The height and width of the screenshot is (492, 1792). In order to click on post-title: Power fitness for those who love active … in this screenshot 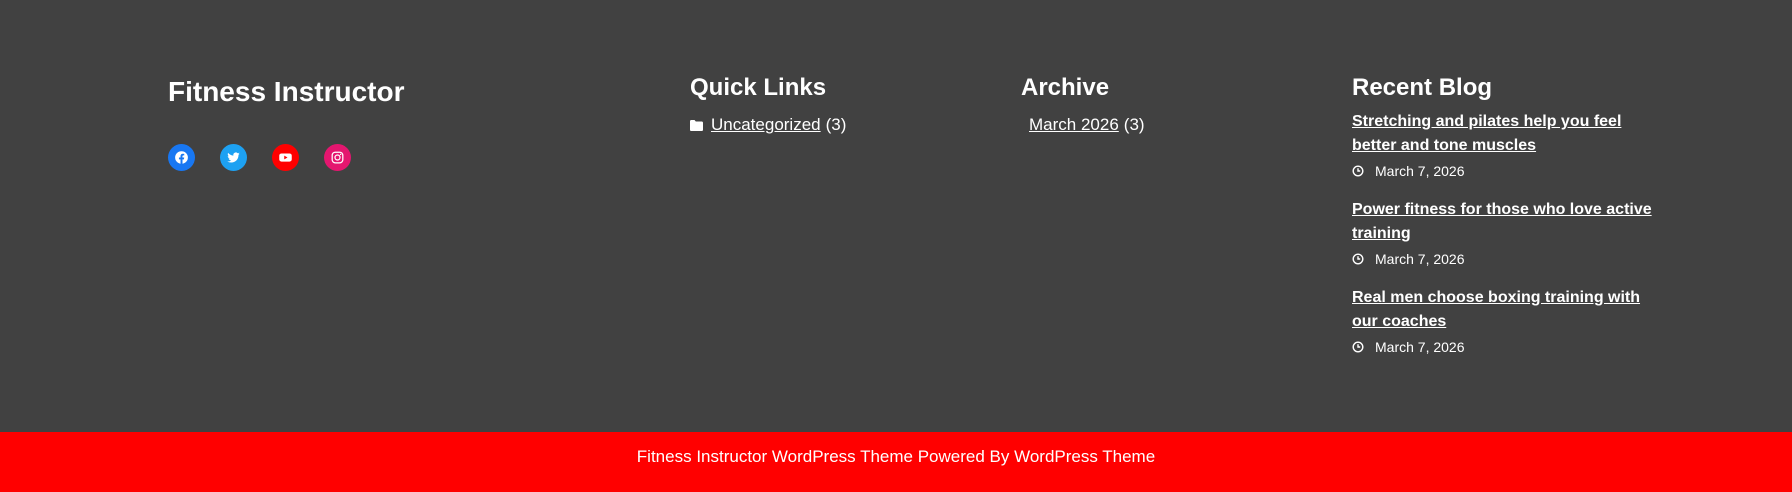, I will do `click(1502, 222)`.